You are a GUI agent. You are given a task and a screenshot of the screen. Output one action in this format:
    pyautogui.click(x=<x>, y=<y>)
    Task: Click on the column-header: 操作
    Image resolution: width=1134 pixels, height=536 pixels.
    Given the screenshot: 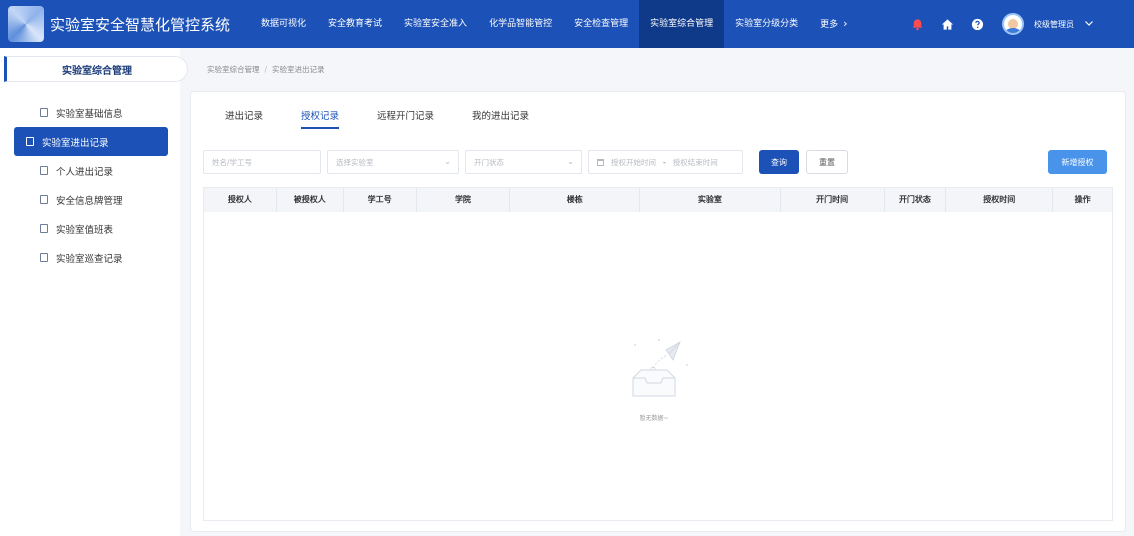 What is the action you would take?
    pyautogui.click(x=1082, y=199)
    